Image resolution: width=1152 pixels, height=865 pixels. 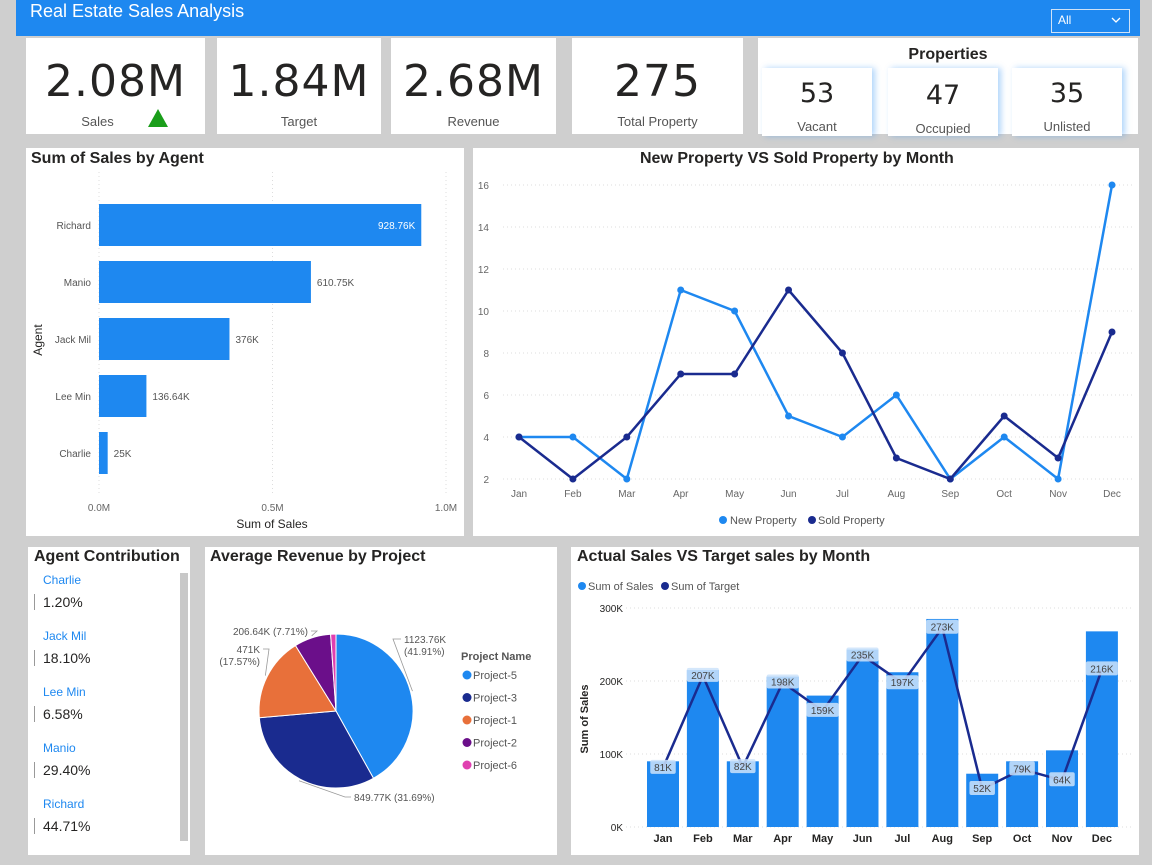 I want to click on data-label: 197K, so click(x=903, y=683).